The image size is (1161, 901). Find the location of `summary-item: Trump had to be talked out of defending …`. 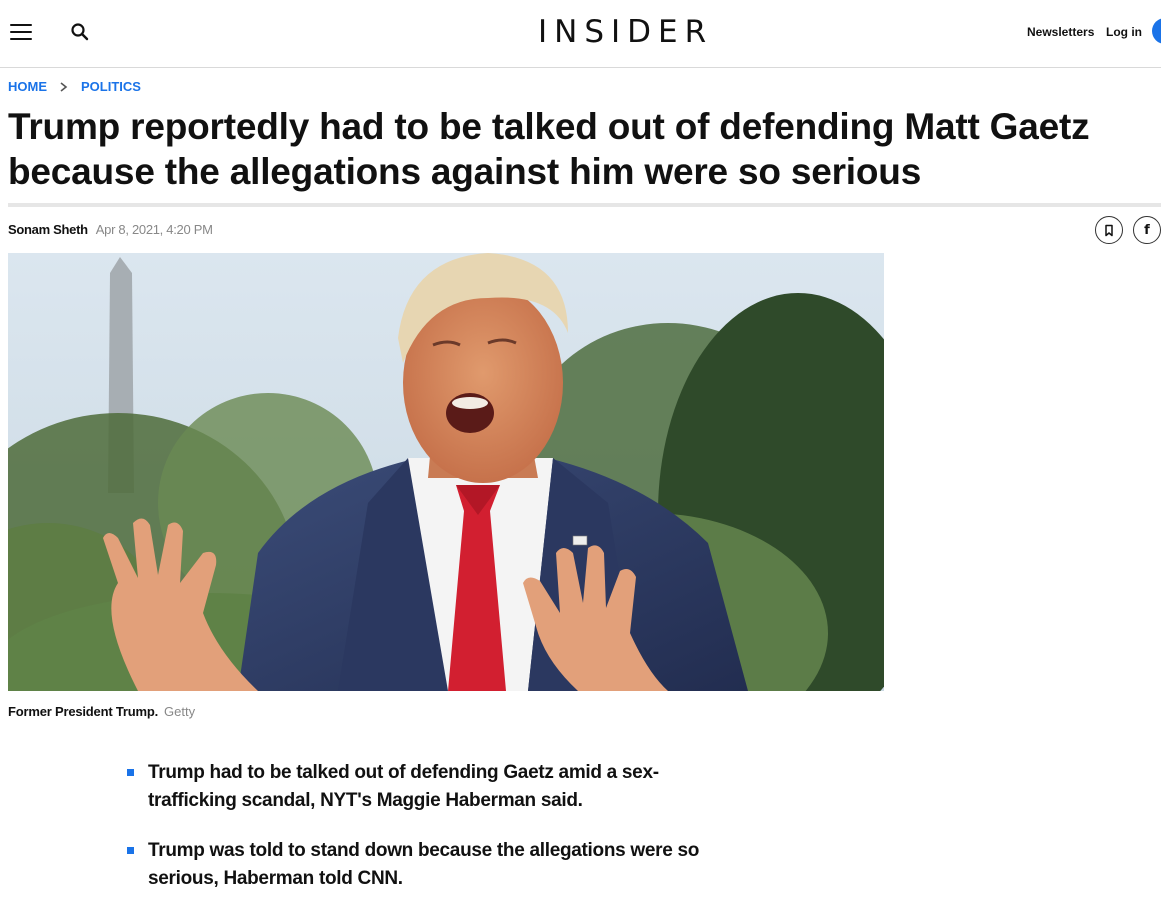

summary-item: Trump had to be talked out of defending … is located at coordinates (437, 787).